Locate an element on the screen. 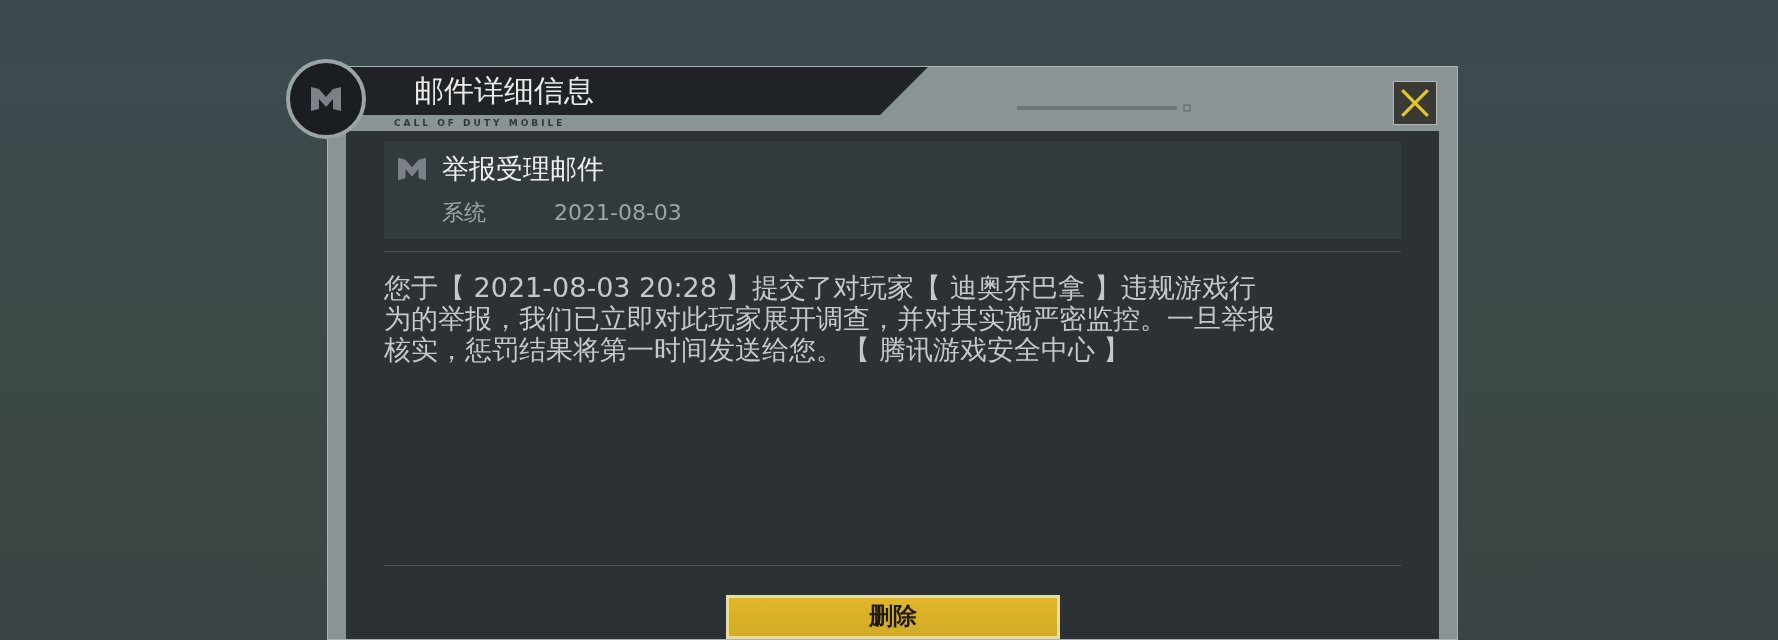 The image size is (1778, 640). dialog-title: 邮件详细信息 is located at coordinates (504, 91).